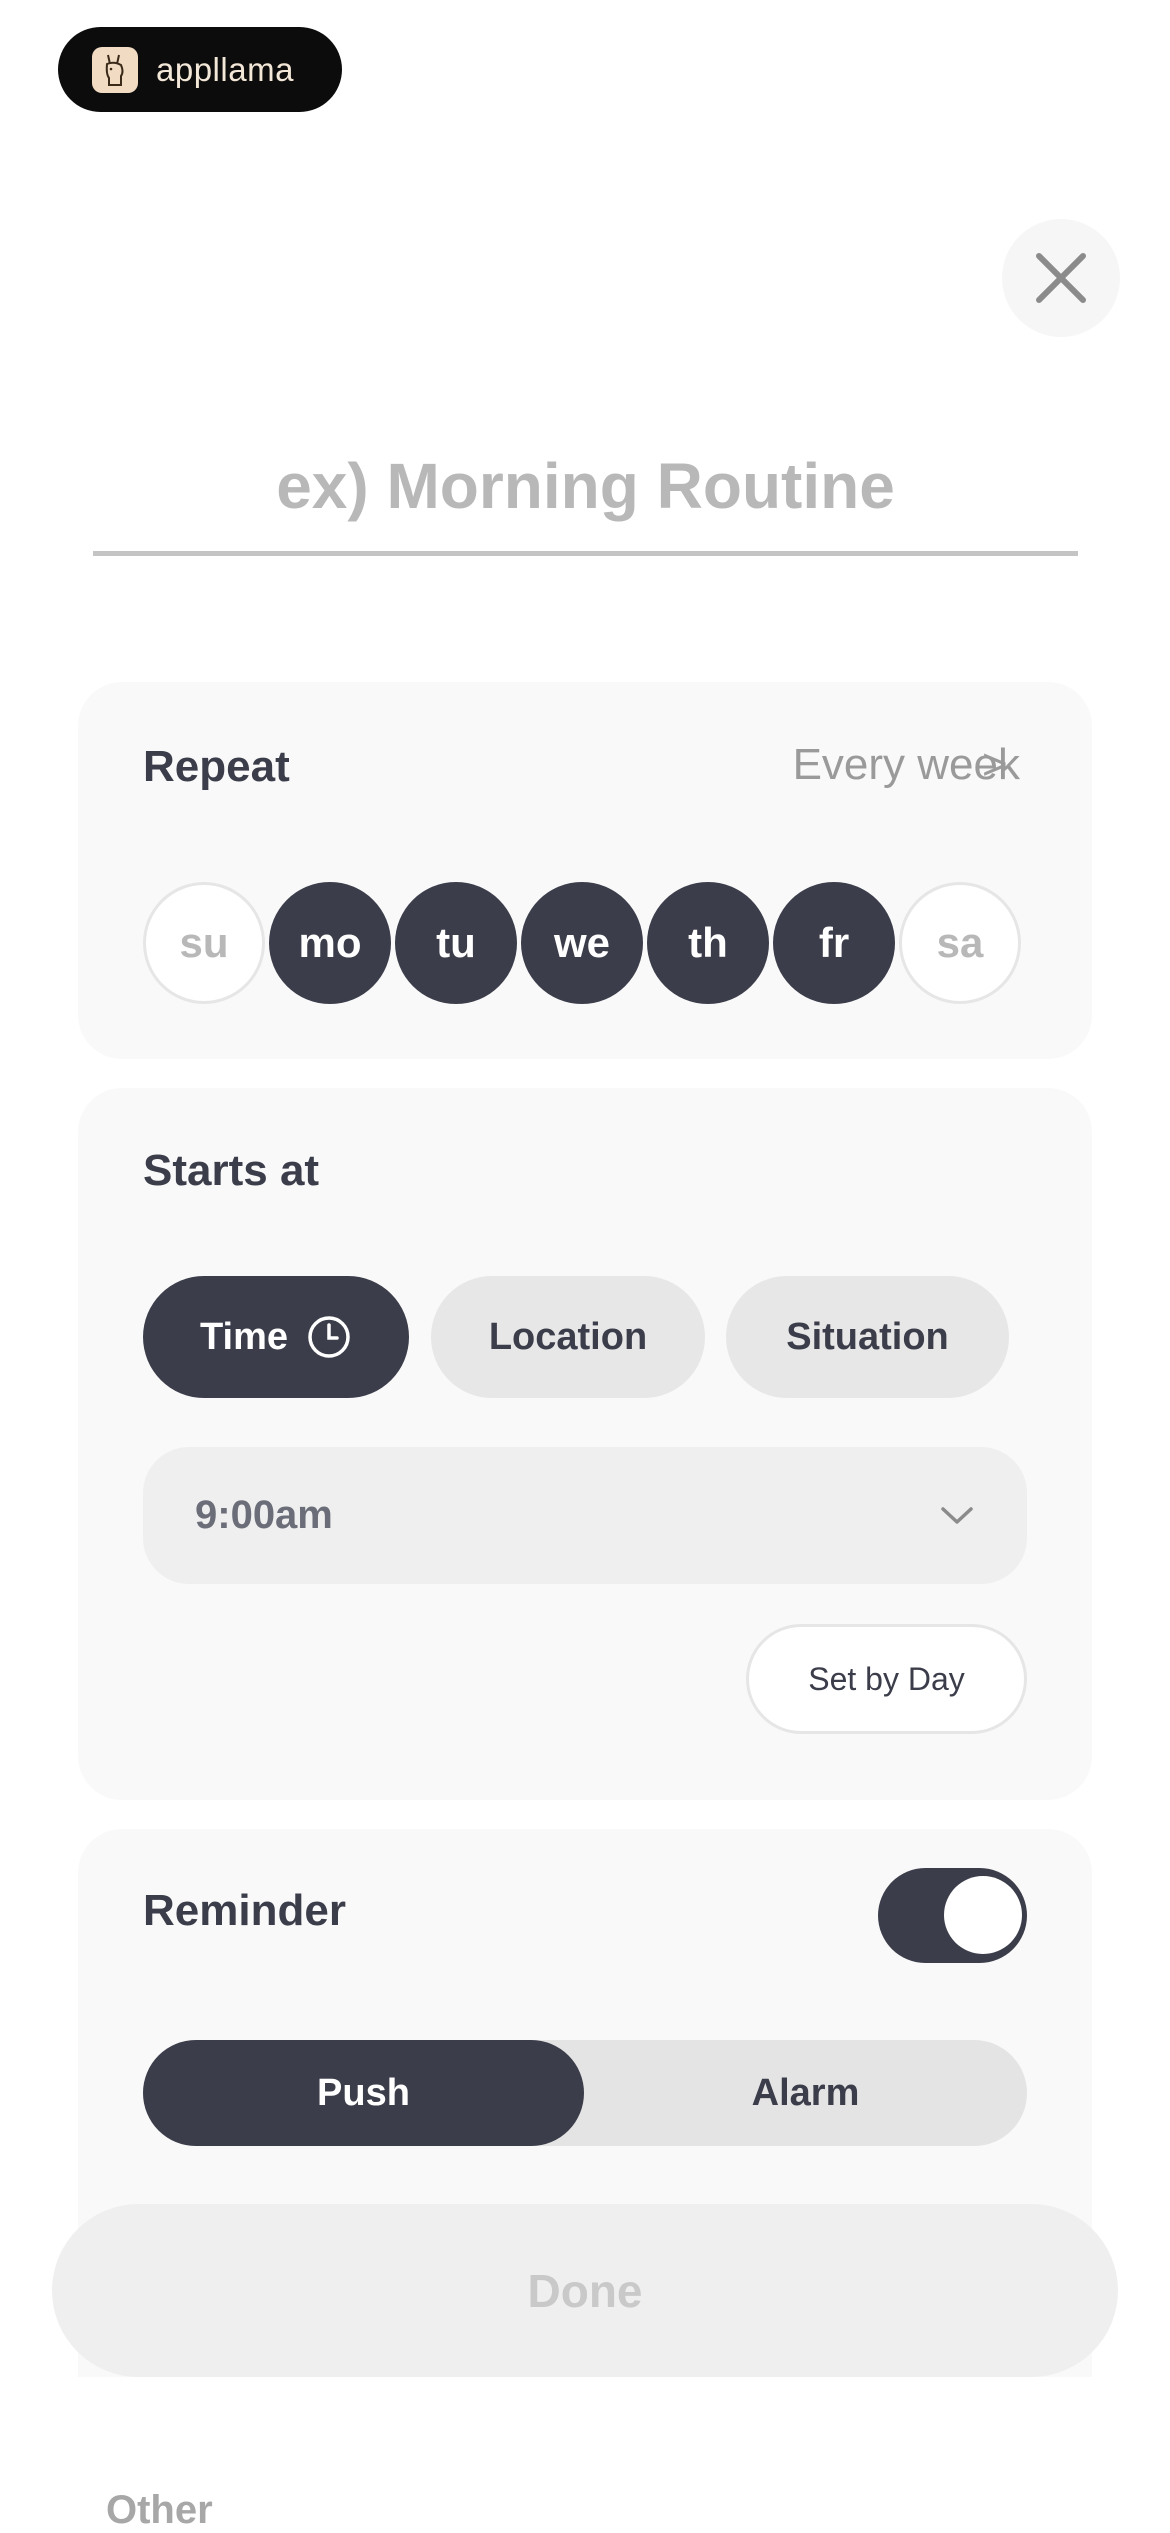  I want to click on repeat-heading: Repeat, so click(216, 766).